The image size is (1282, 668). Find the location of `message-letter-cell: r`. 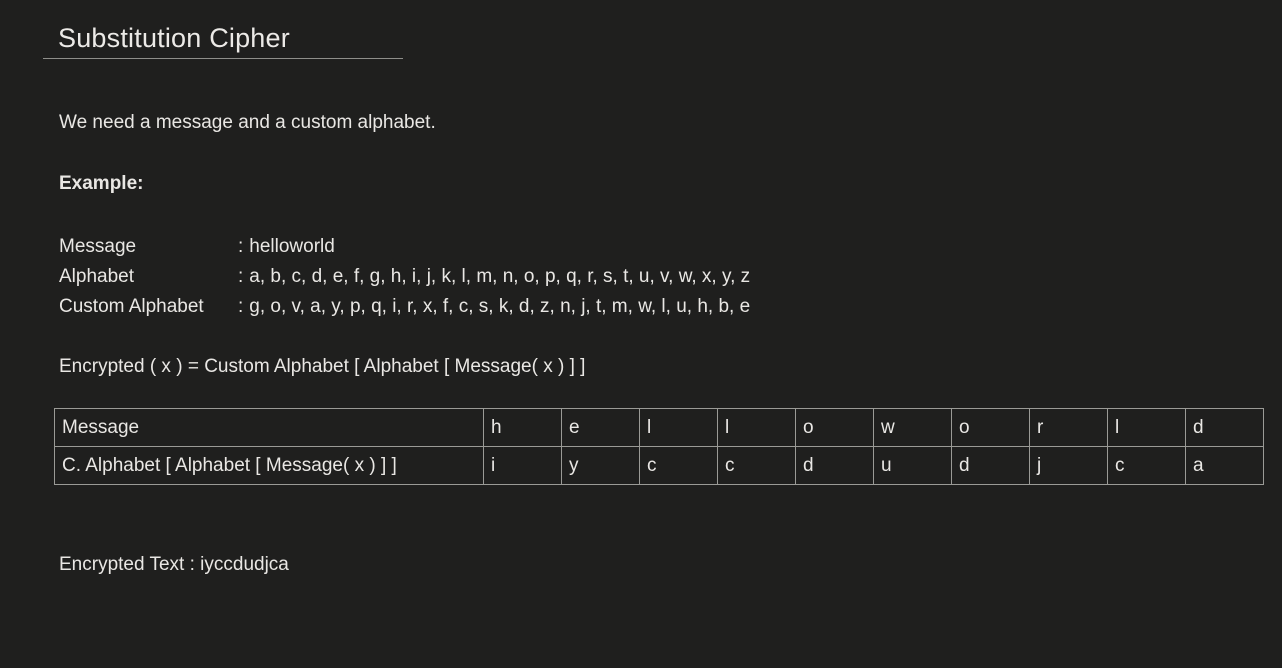

message-letter-cell: r is located at coordinates (1068, 427).